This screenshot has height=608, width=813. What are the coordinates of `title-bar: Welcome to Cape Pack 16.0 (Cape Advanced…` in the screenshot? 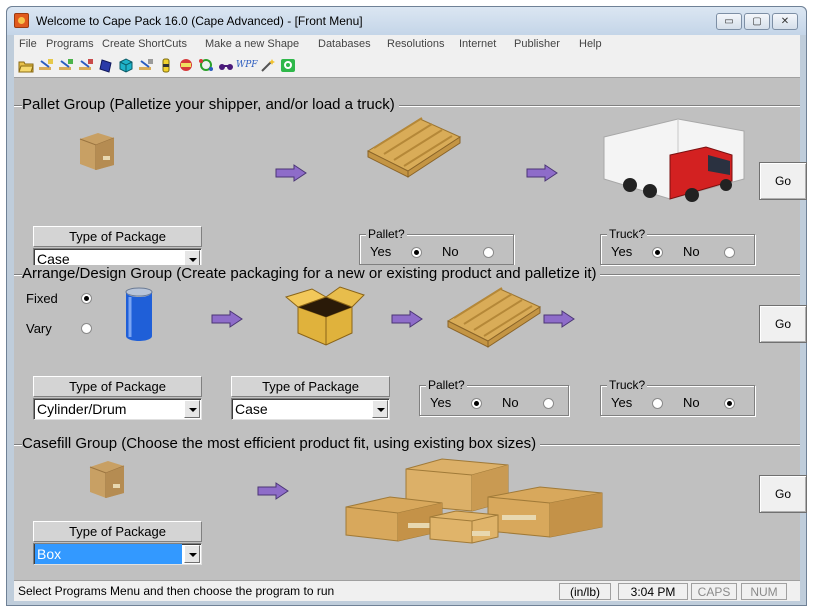 It's located at (406, 21).